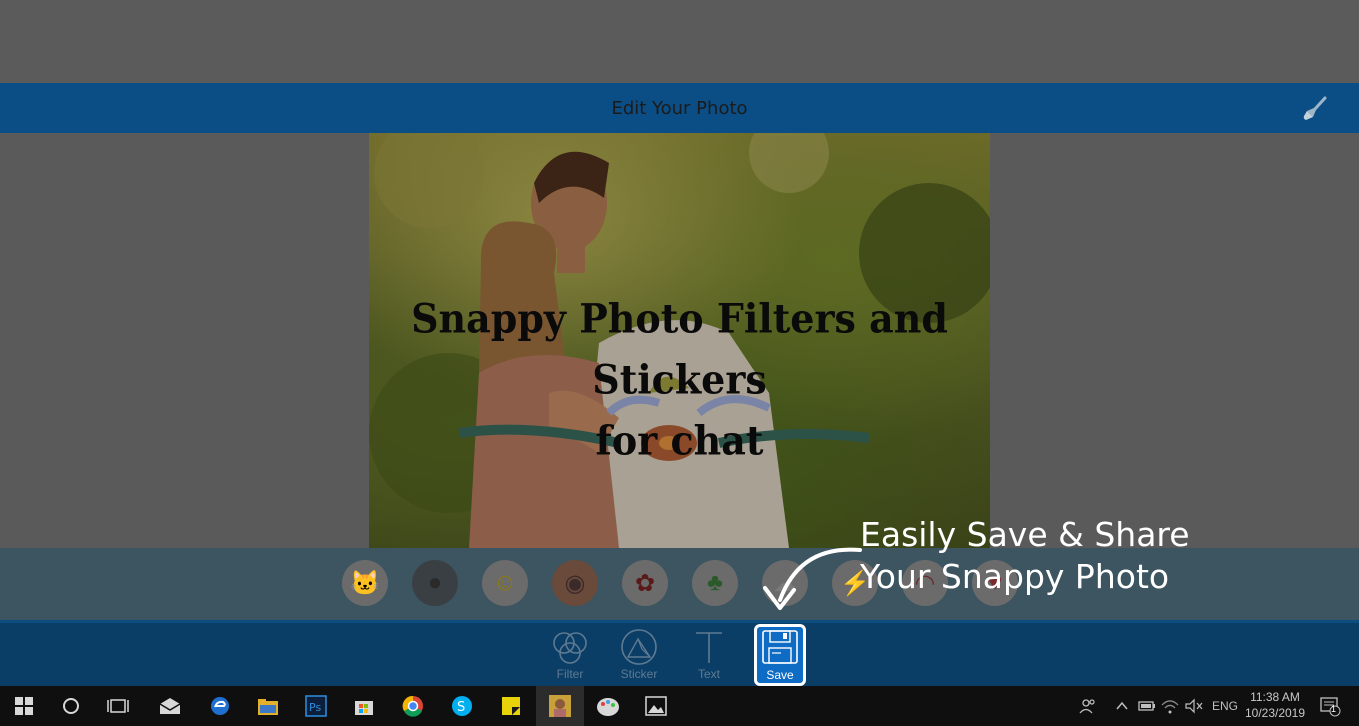  I want to click on system-clock: 11:38 AM 10/23/2019, so click(1275, 705).